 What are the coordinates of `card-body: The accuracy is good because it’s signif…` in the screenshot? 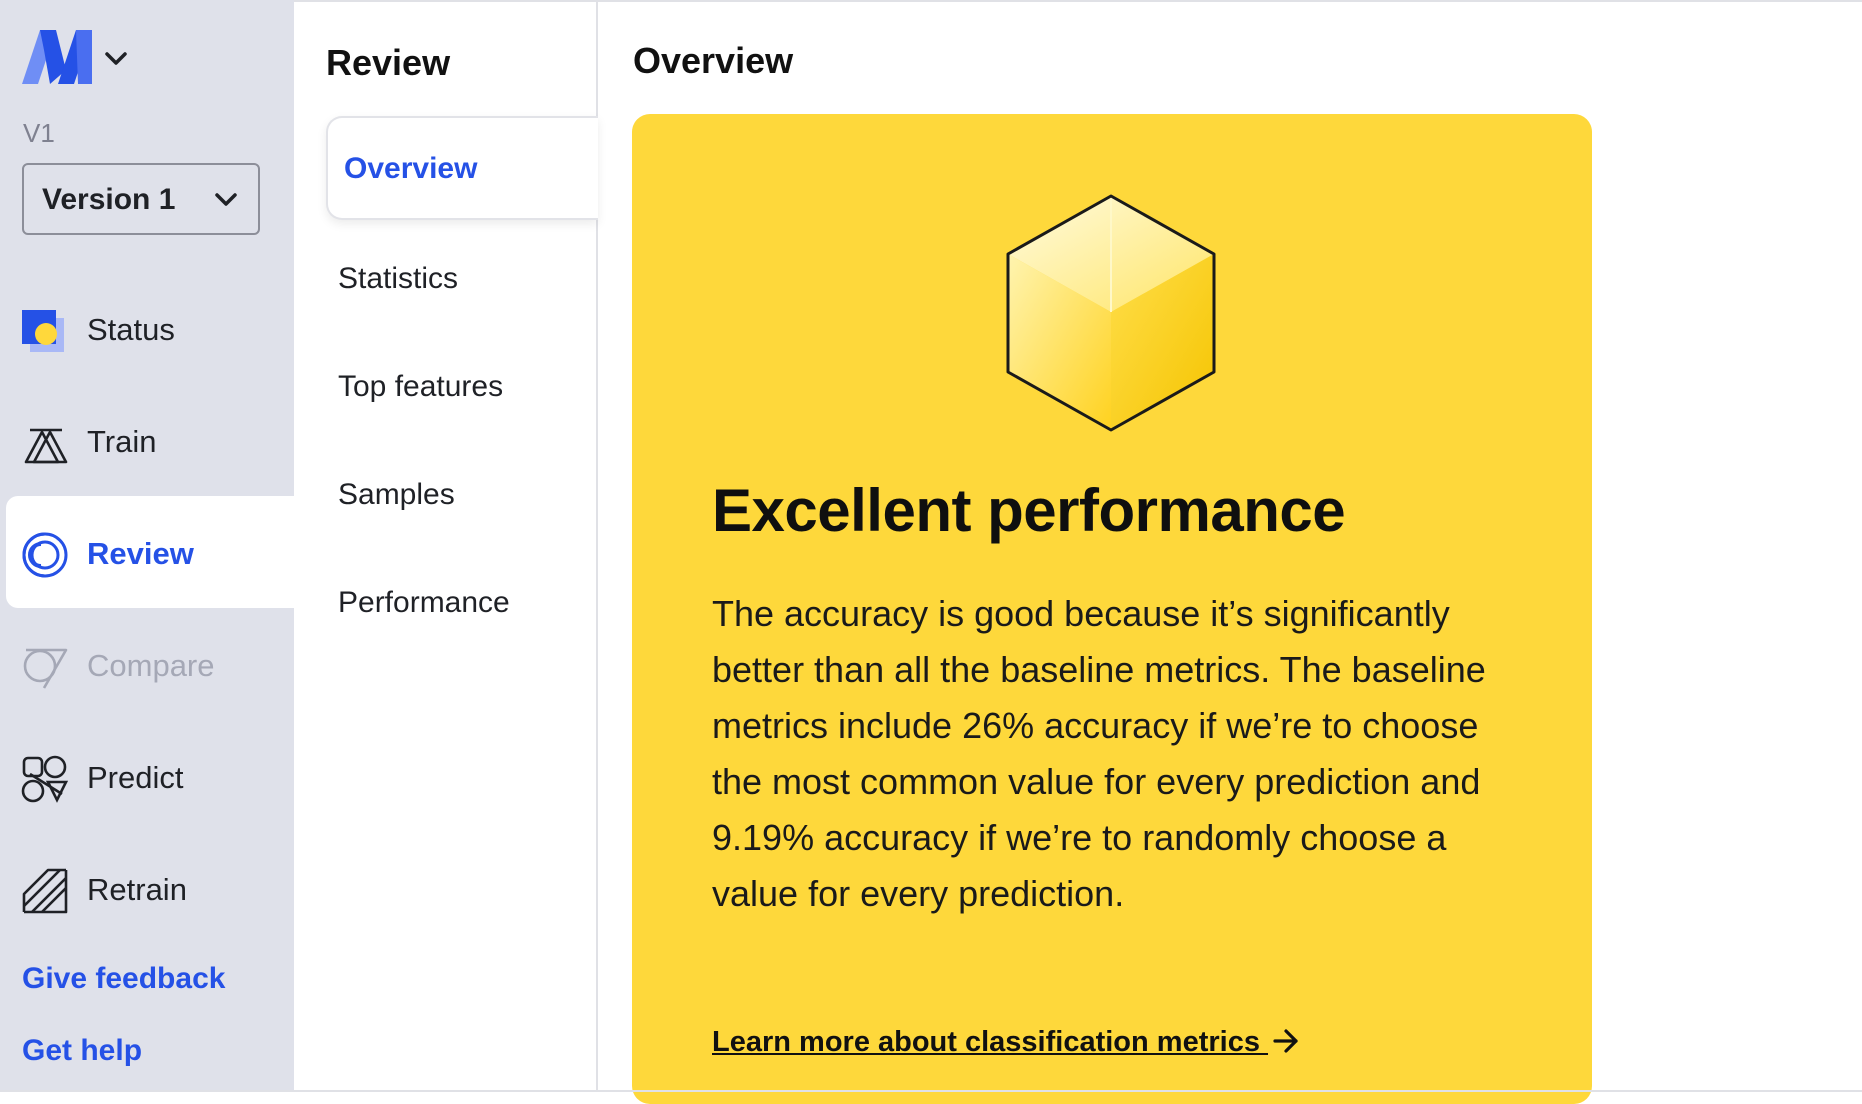 It's located at (1099, 753).